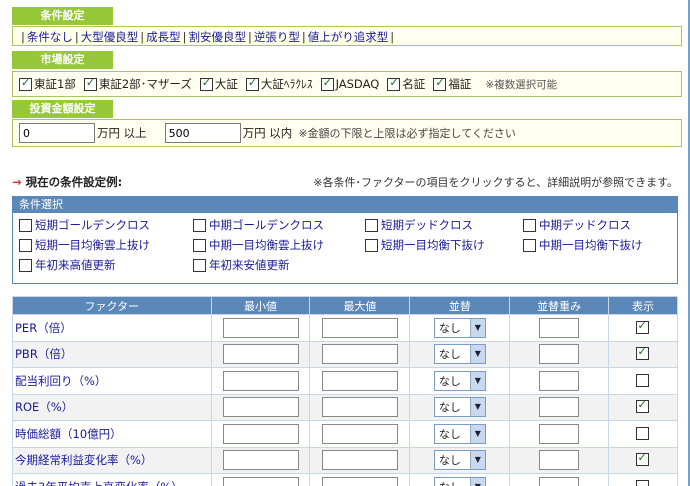 This screenshot has height=486, width=690. I want to click on condition-option: 年初来安値更新, so click(241, 265).